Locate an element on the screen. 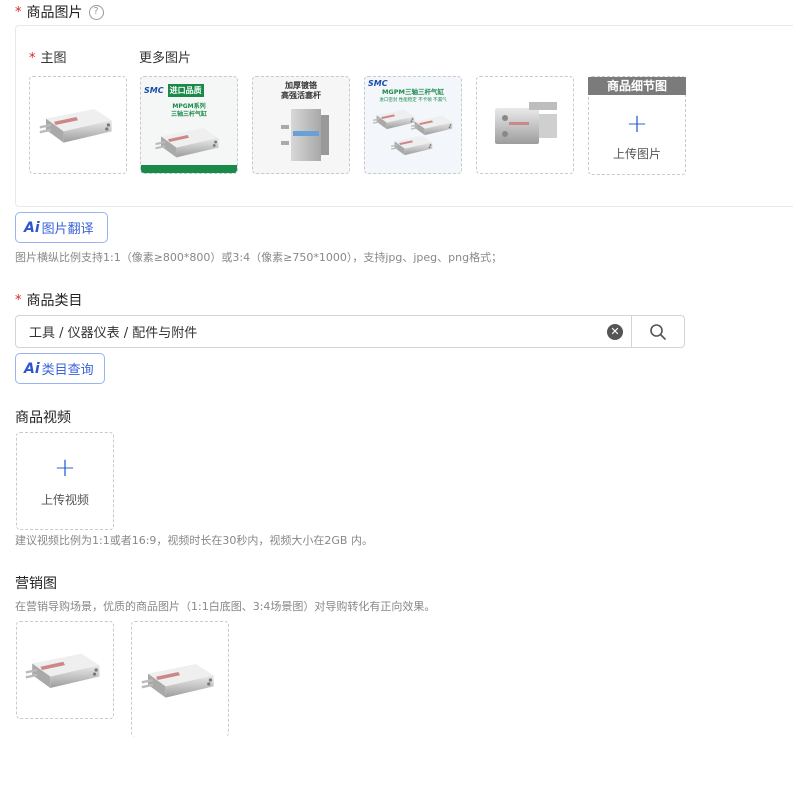  search-icon is located at coordinates (658, 331).